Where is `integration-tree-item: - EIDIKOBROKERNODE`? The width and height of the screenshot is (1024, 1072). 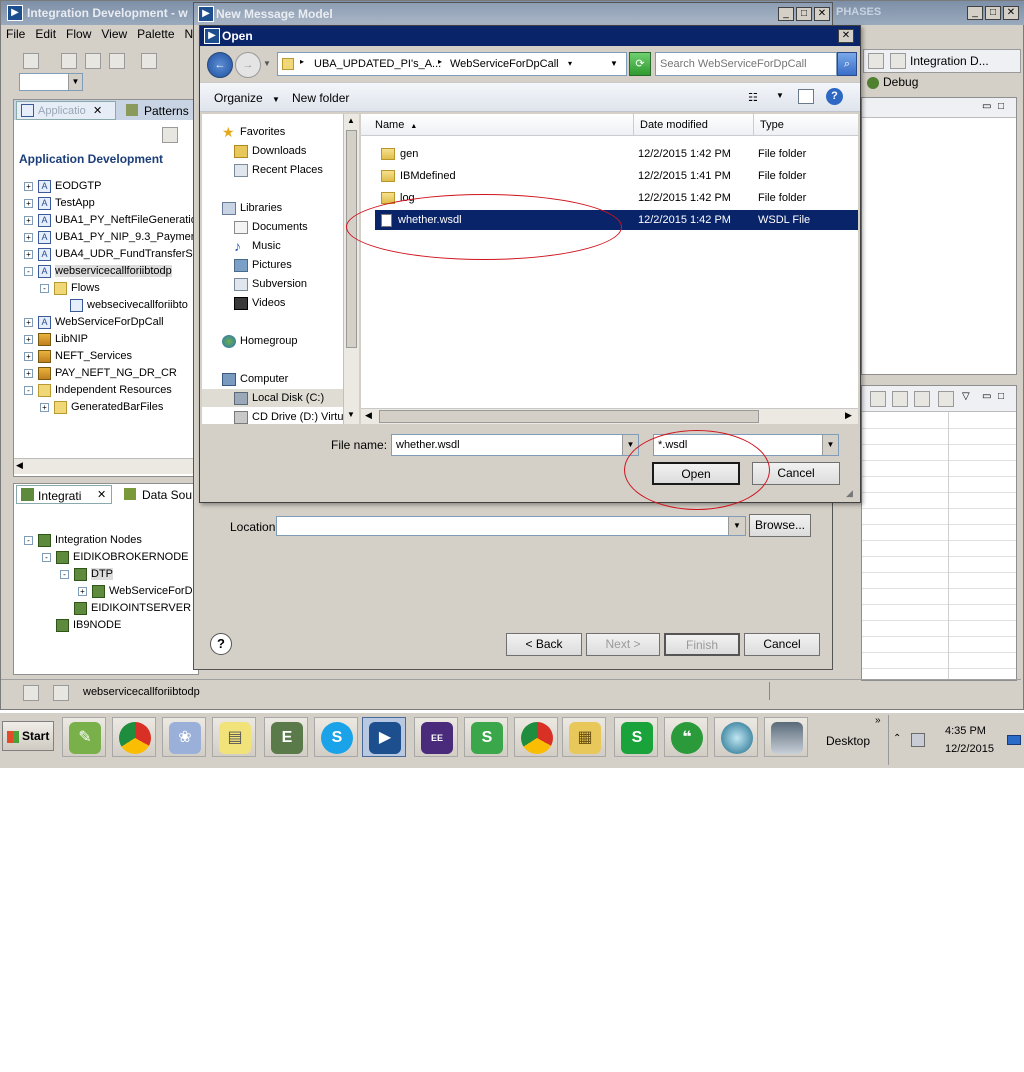
integration-tree-item: - EIDIKOBROKERNODE is located at coordinates (115, 557).